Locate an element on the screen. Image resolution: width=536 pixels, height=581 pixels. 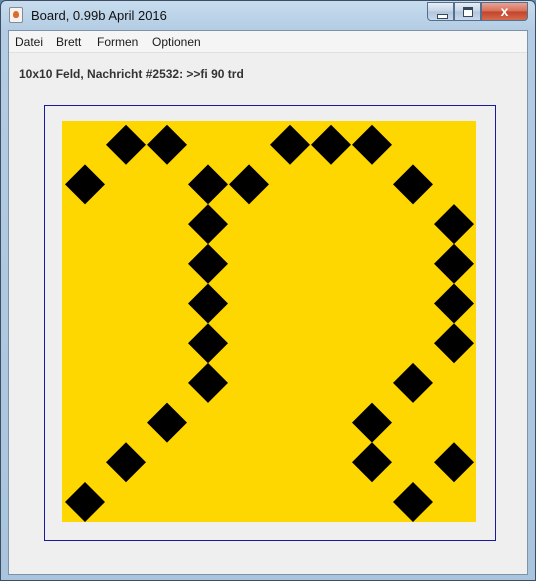
menu-optionen: Optionen is located at coordinates (176, 42).